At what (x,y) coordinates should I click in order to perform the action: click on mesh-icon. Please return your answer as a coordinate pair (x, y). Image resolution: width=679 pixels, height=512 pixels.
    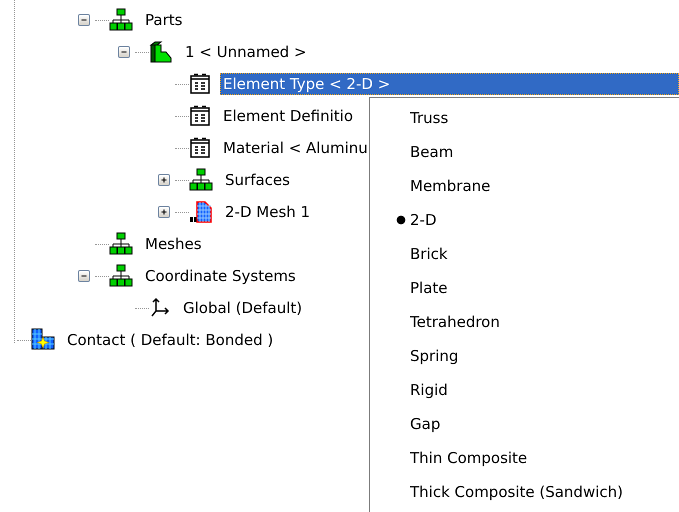
    Looking at the image, I should click on (201, 212).